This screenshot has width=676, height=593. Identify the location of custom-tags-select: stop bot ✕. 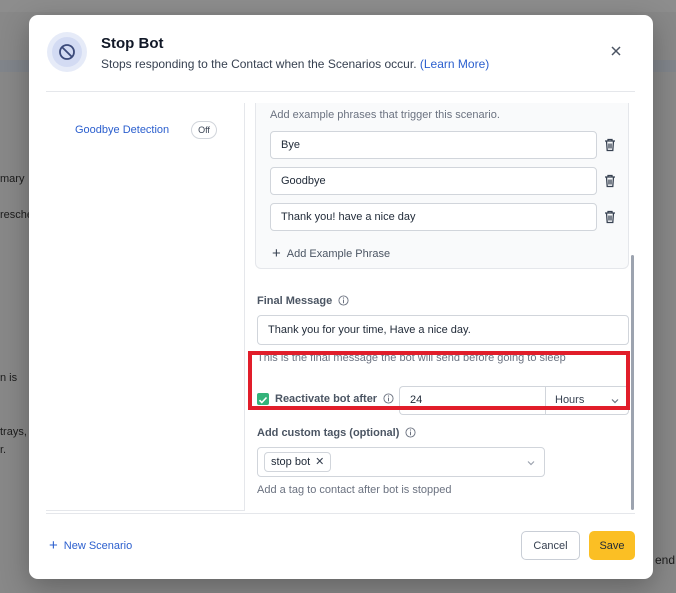
(401, 462).